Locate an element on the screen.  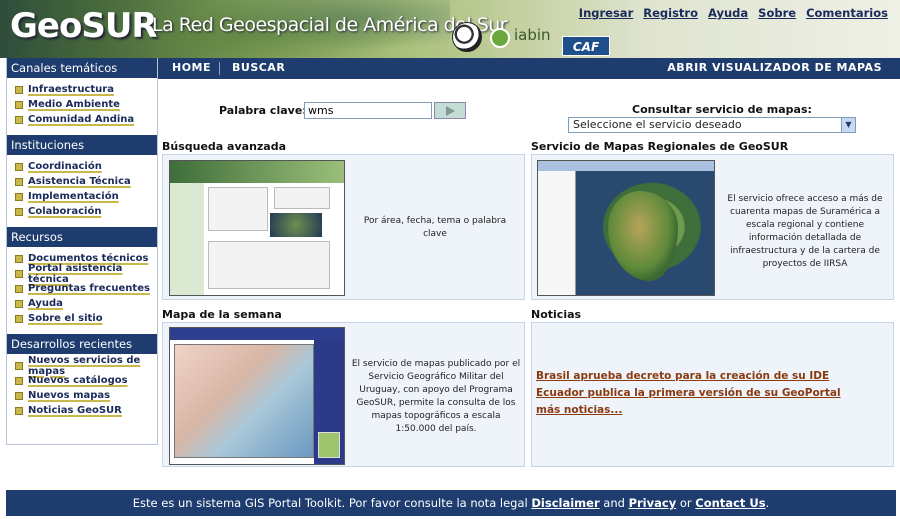
help-link: Ayuda is located at coordinates (728, 13).